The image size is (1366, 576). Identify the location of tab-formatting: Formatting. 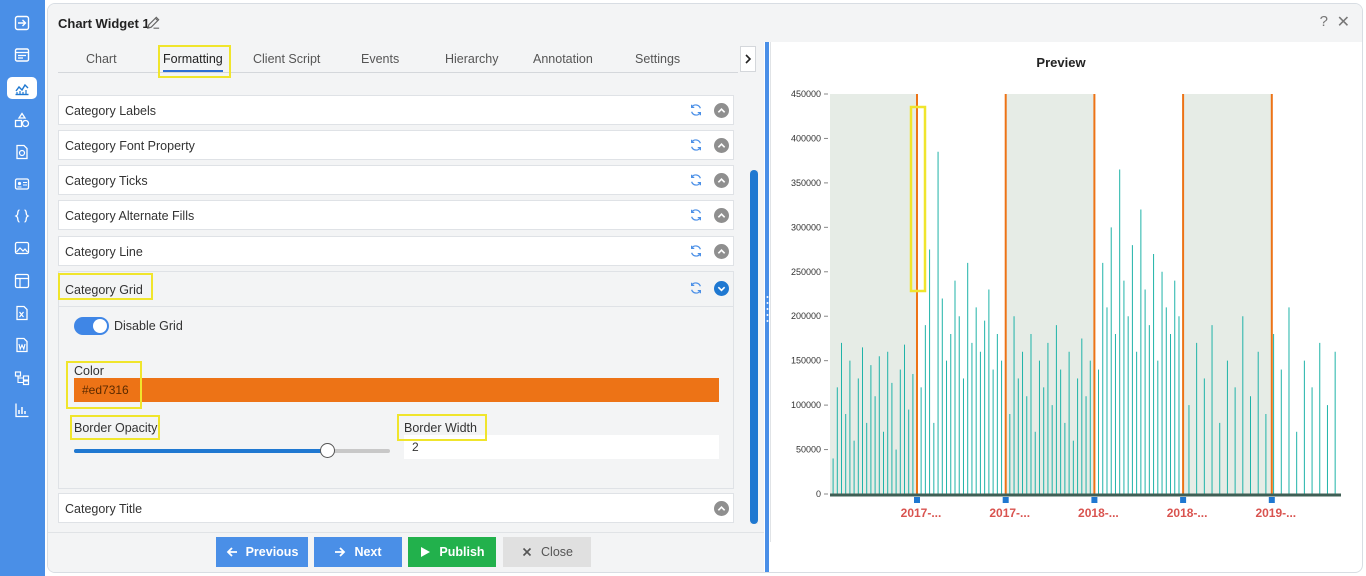
(193, 62).